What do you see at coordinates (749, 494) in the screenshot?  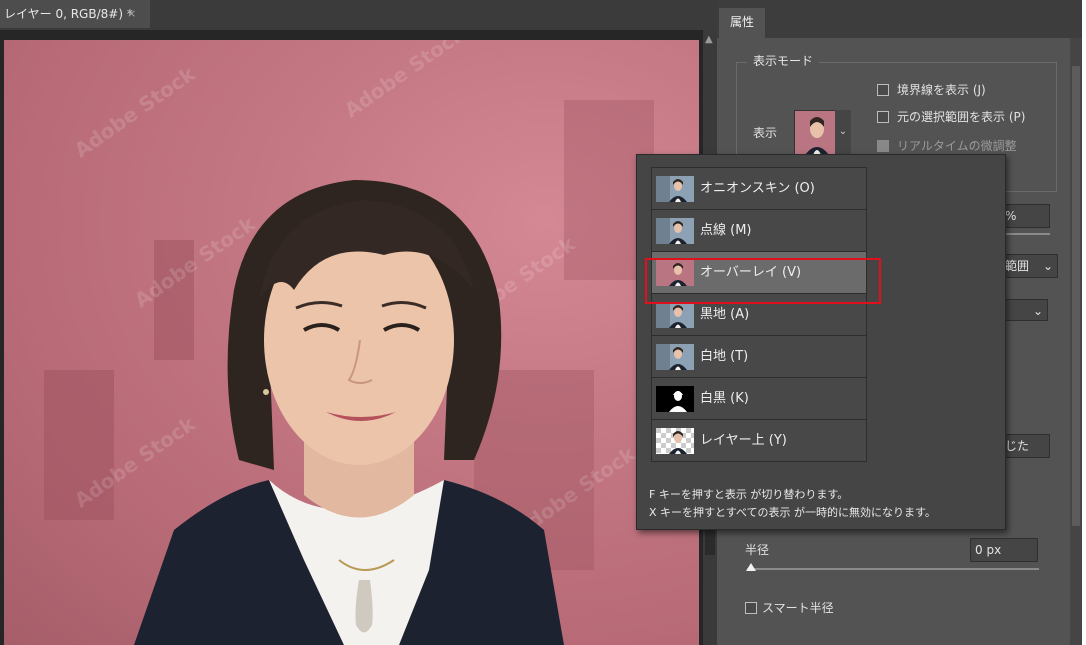 I see `popup-note-f-key: F キーを押すと表示 が切り替わります。` at bounding box center [749, 494].